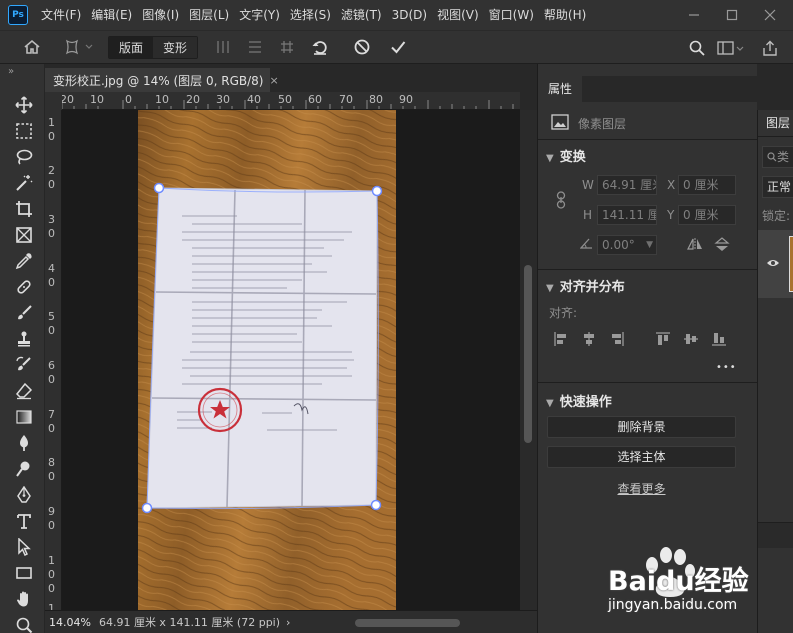 The height and width of the screenshot is (633, 793). What do you see at coordinates (589, 339) in the screenshot?
I see `align-horizontal-centers-icon` at bounding box center [589, 339].